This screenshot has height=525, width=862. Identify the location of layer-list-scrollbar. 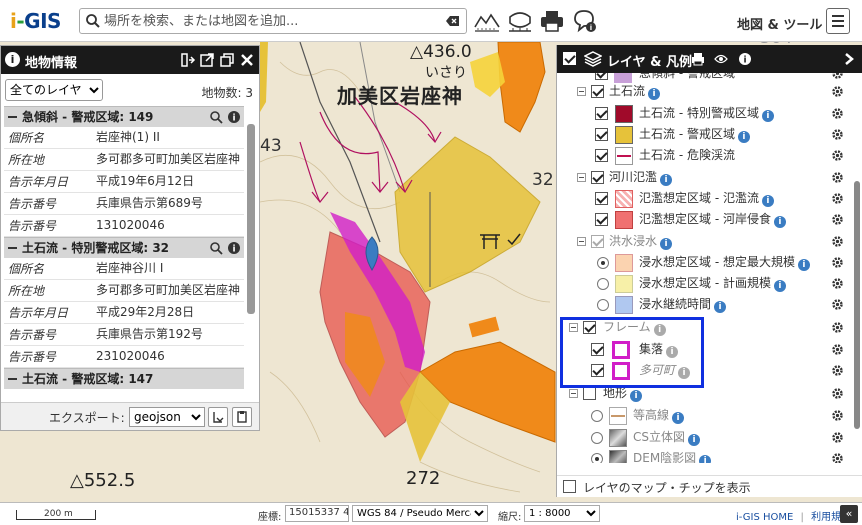
(857, 268).